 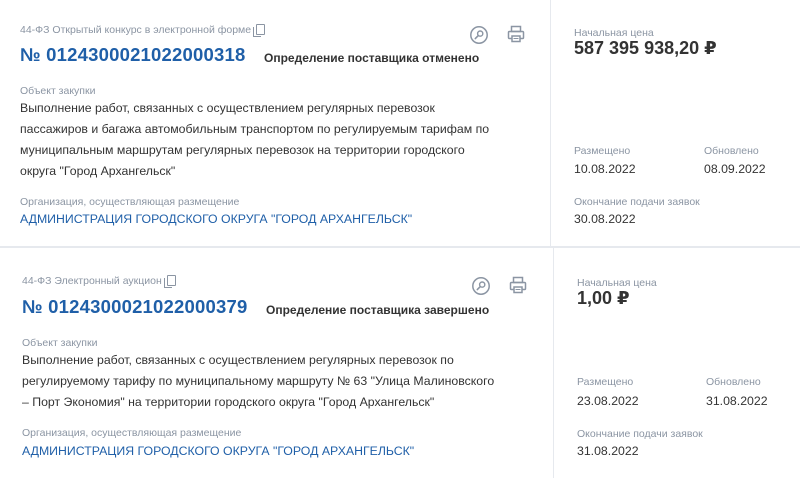 I want to click on price-value: 587 395 938,20 ₽, so click(x=645, y=48).